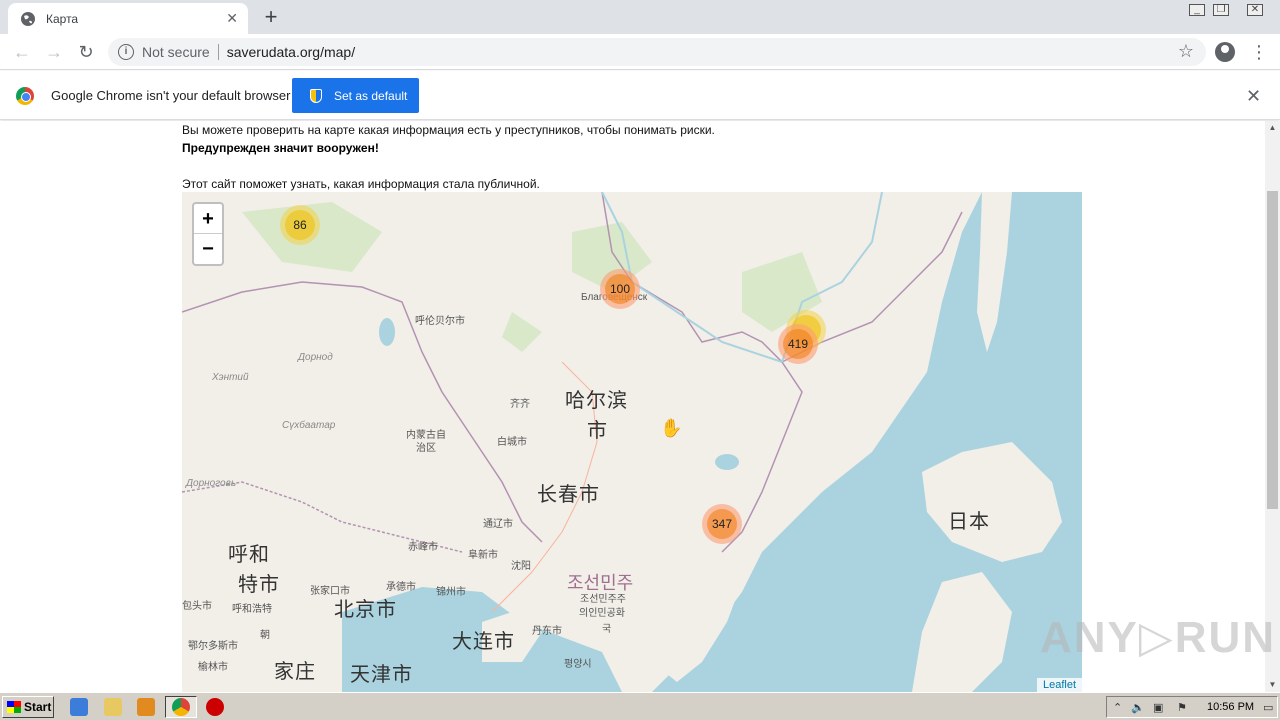 This screenshot has height=720, width=1280. What do you see at coordinates (271, 17) in the screenshot?
I see `new-tab-button: +` at bounding box center [271, 17].